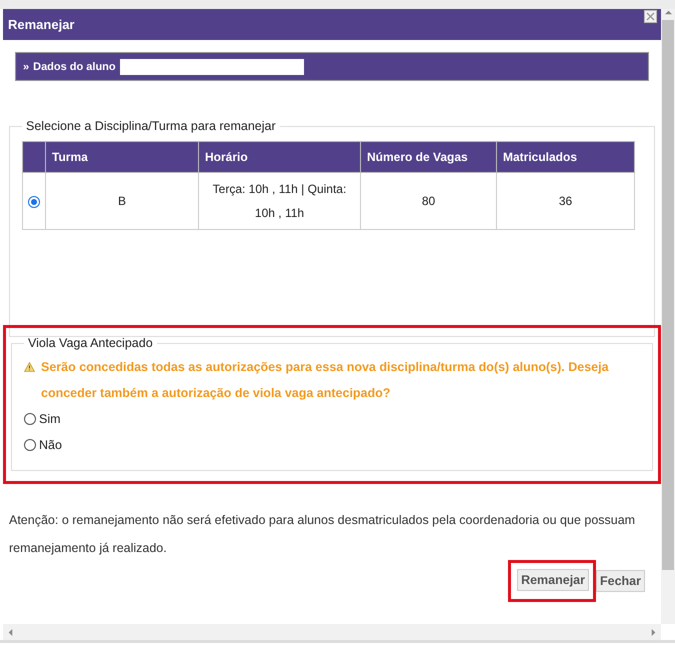 The height and width of the screenshot is (652, 675). Describe the element at coordinates (428, 157) in the screenshot. I see `column-header: Número de Vagas` at that location.